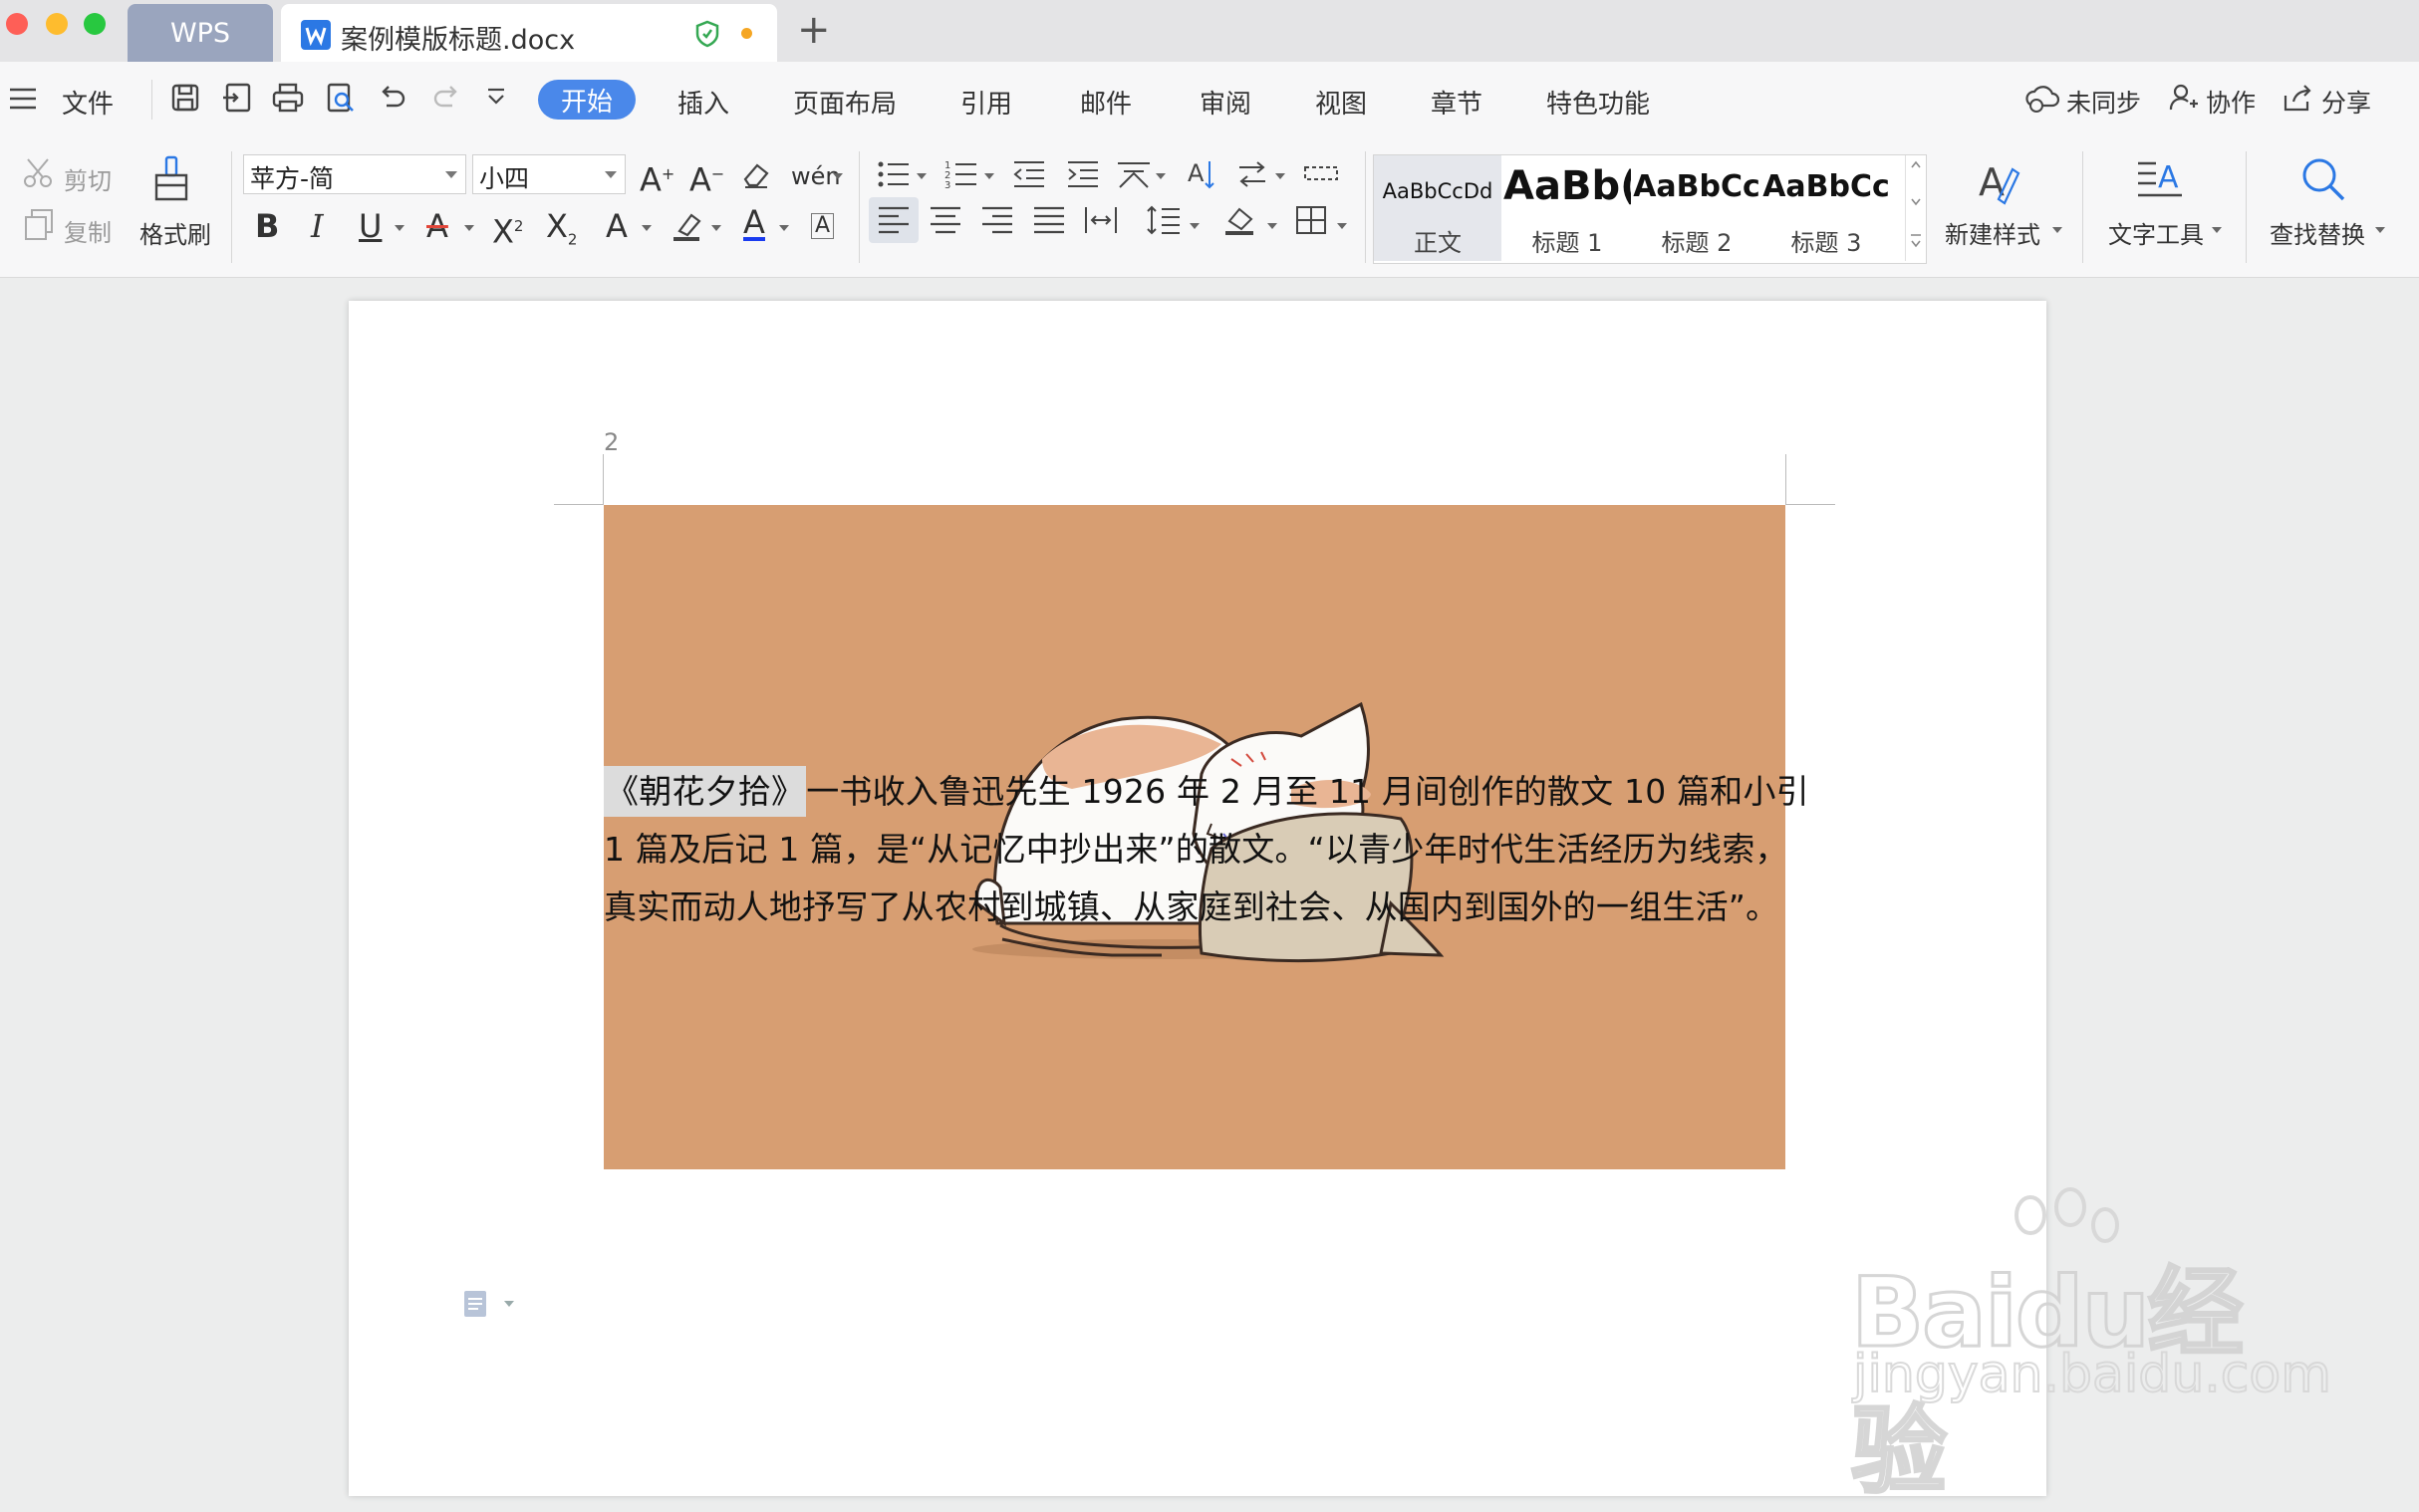 This screenshot has width=2419, height=1512. I want to click on print-preview-icon, so click(342, 99).